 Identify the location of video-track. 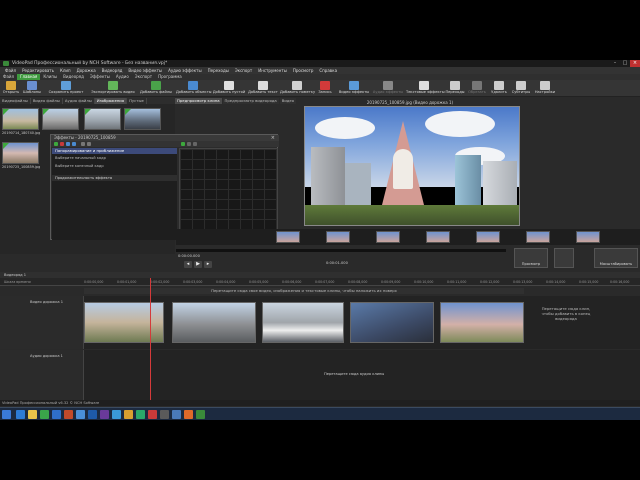
(362, 322).